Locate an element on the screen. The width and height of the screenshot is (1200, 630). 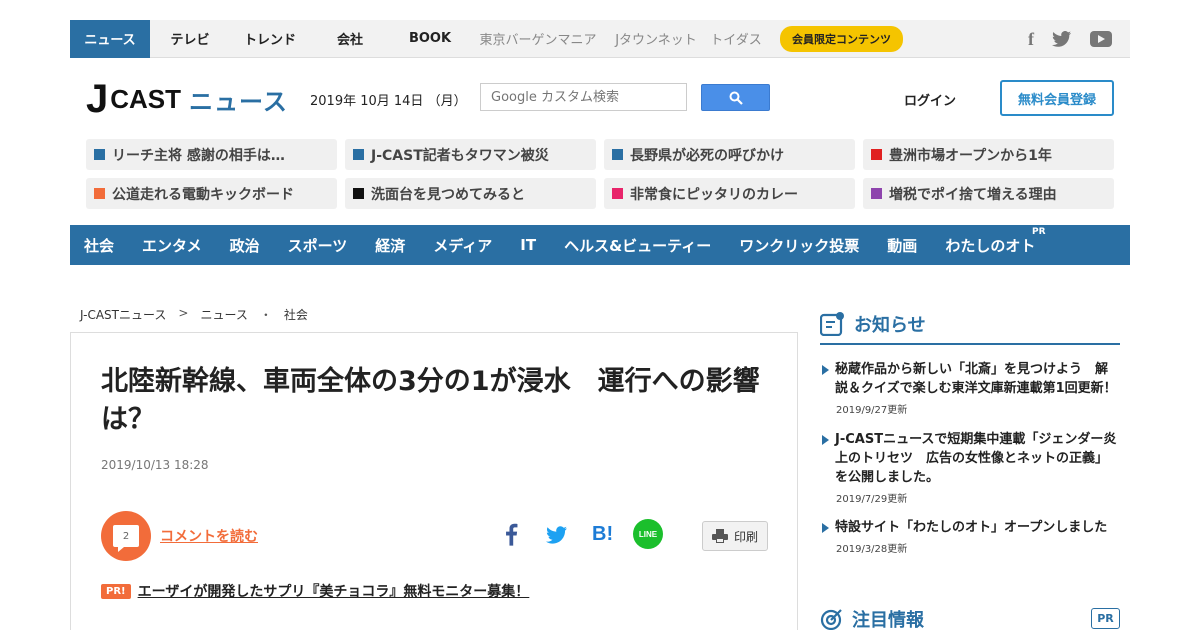
search-icon is located at coordinates (736, 98).